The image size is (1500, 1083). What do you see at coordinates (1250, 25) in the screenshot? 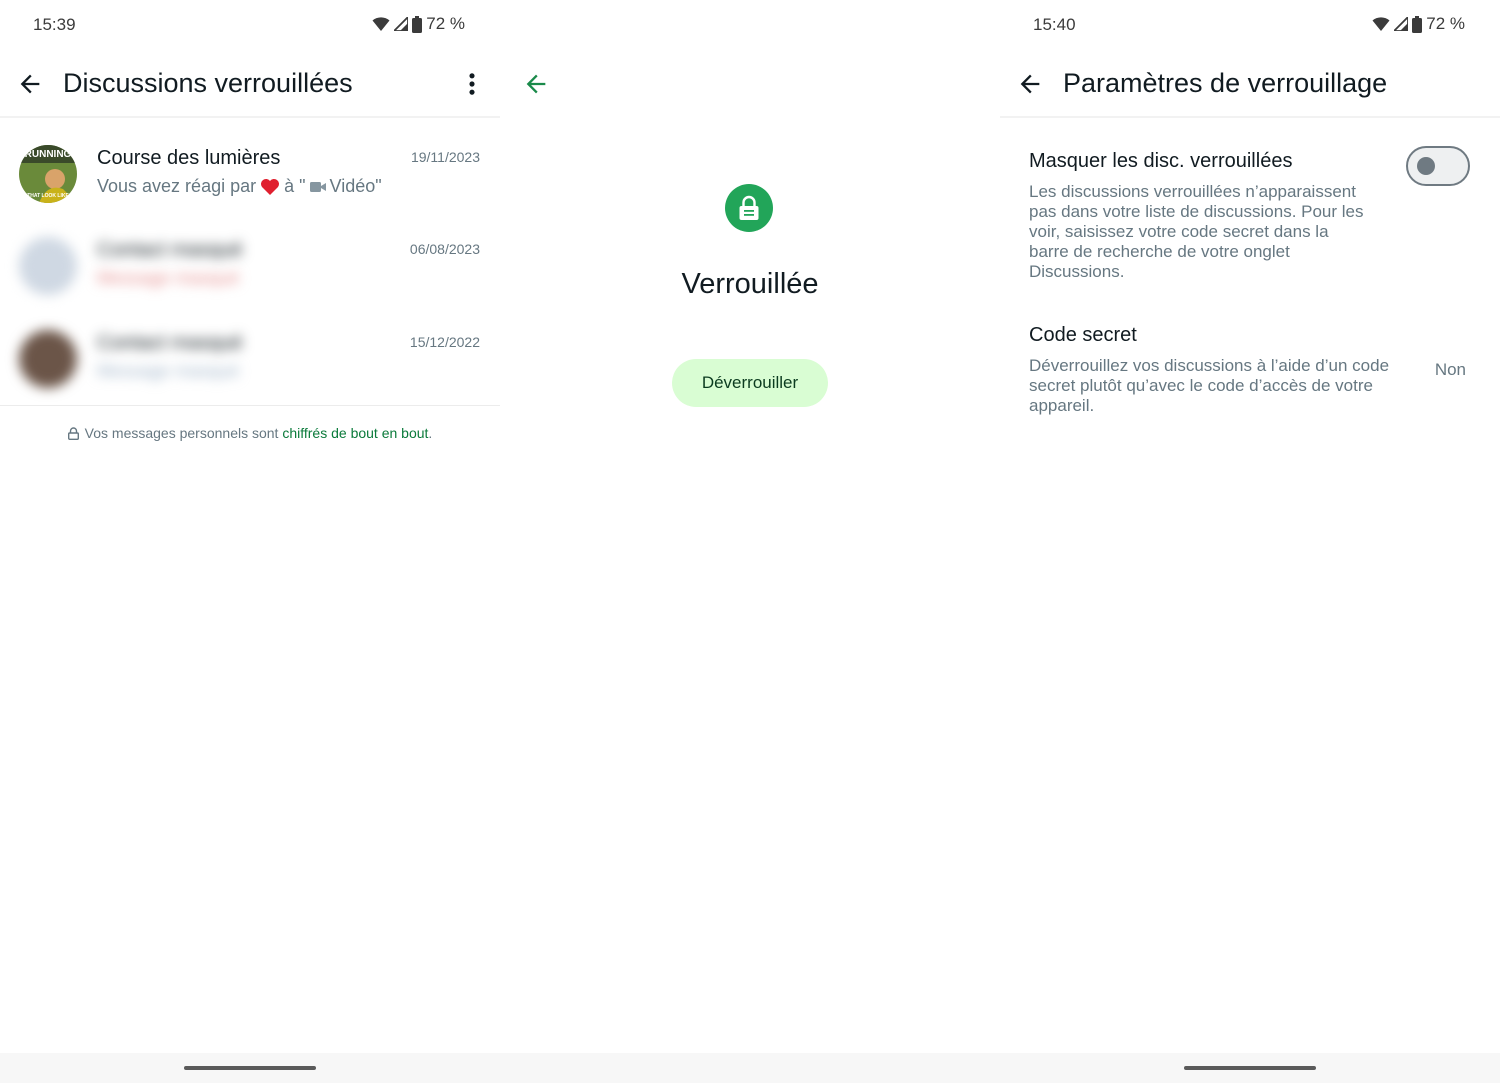
I see `status-bar: 15:40 72 %` at bounding box center [1250, 25].